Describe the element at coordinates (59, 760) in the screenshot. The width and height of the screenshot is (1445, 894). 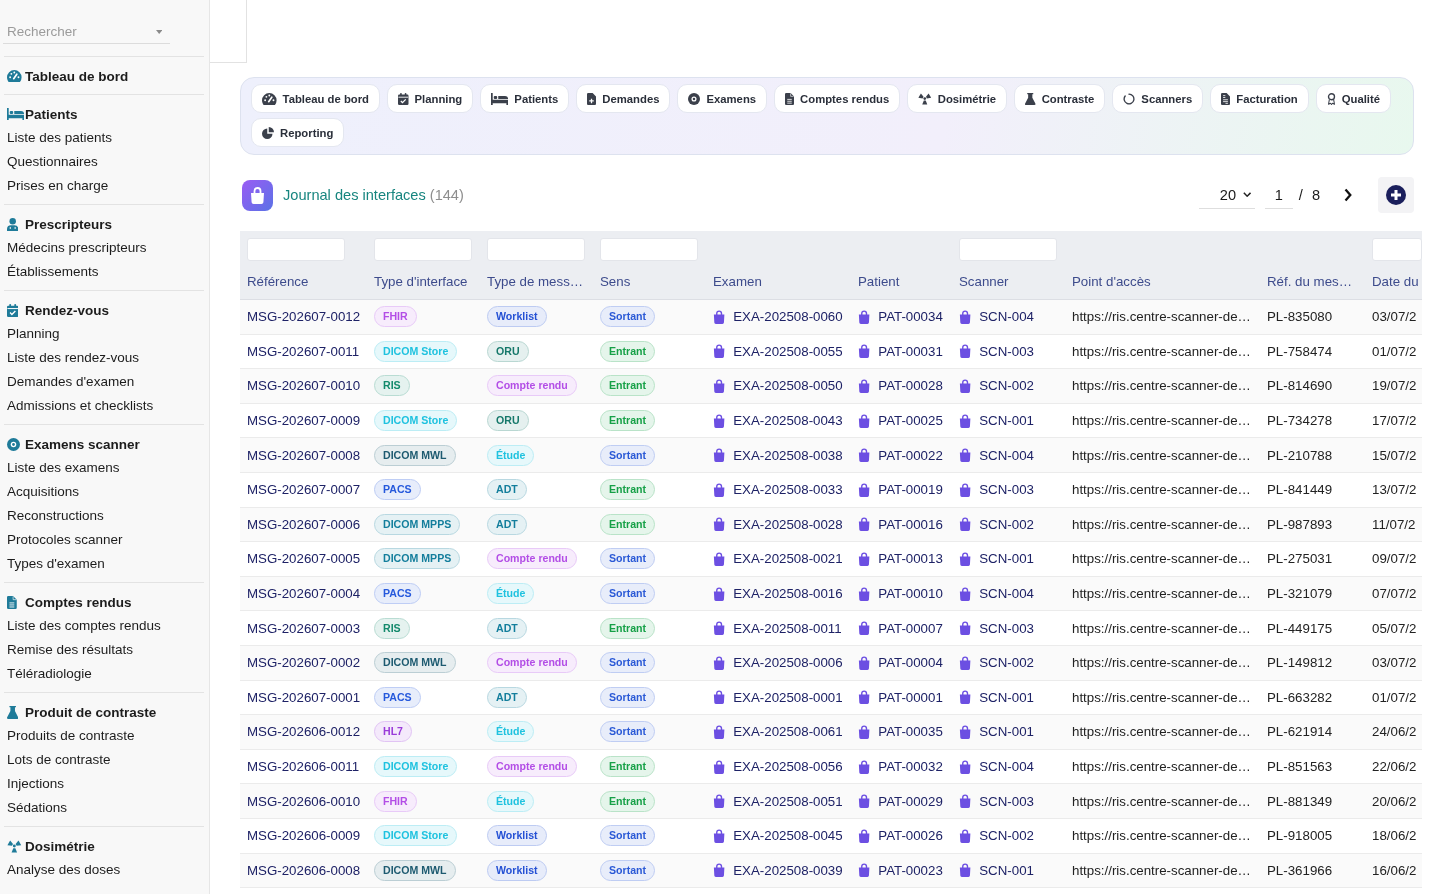
I see `sidebar-item: Lots de contraste` at that location.